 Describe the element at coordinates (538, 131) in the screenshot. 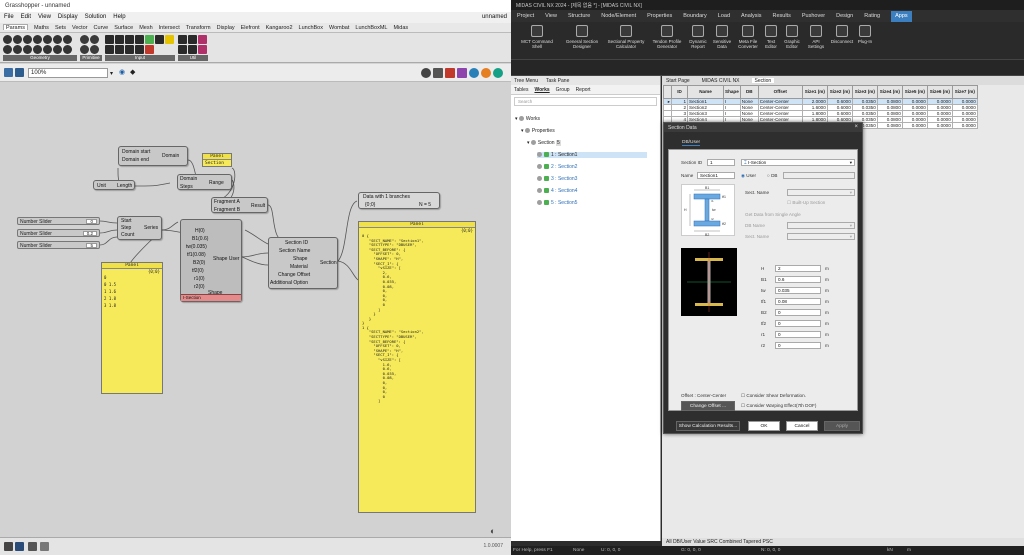

I see `tree-properties: ▾ Properties` at that location.